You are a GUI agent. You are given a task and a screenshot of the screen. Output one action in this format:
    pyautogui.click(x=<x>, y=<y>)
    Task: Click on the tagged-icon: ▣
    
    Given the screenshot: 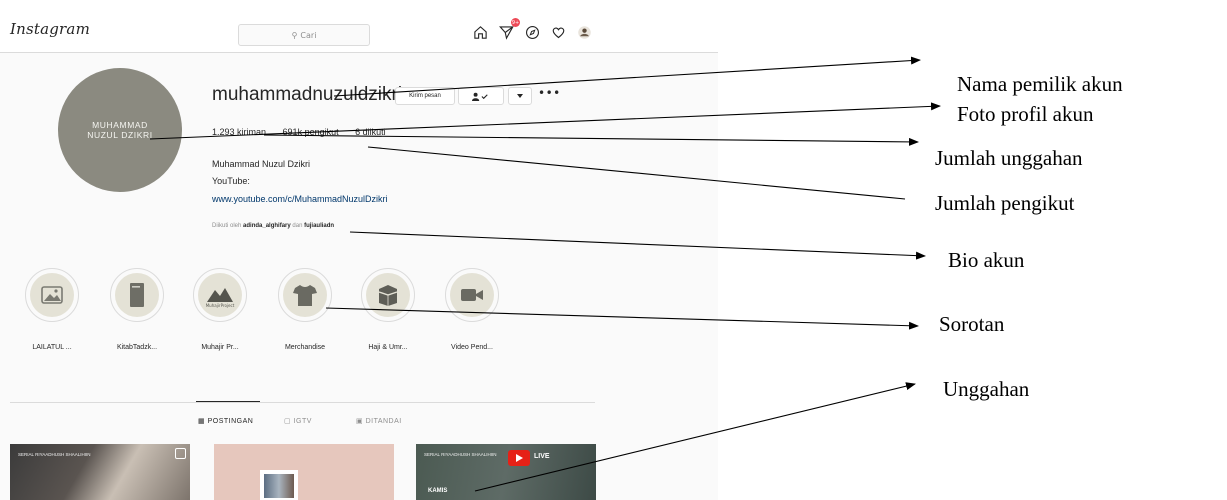 What is the action you would take?
    pyautogui.click(x=360, y=421)
    